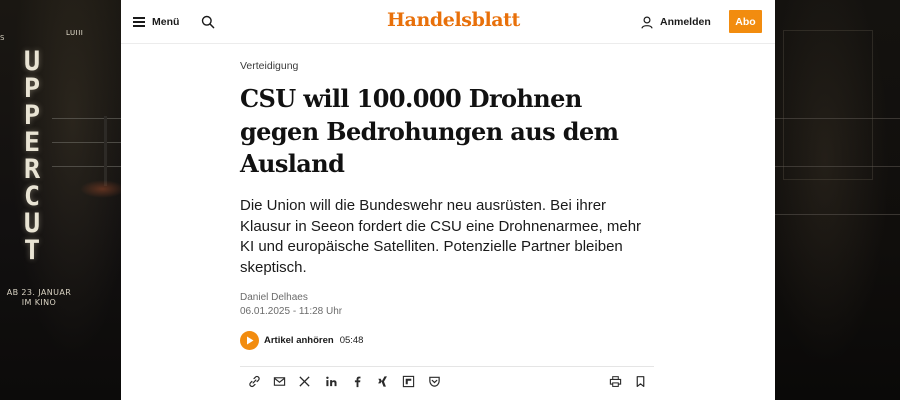 This screenshot has height=400, width=900. I want to click on ad-glow, so click(100, 189).